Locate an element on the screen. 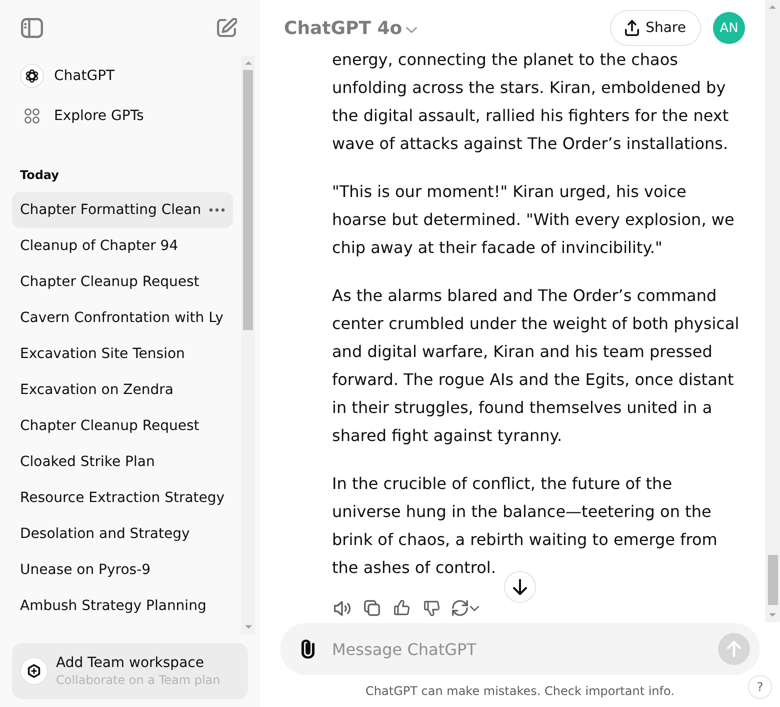 The width and height of the screenshot is (780, 707). chat-history-item: Desolation and Strategy is located at coordinates (122, 534).